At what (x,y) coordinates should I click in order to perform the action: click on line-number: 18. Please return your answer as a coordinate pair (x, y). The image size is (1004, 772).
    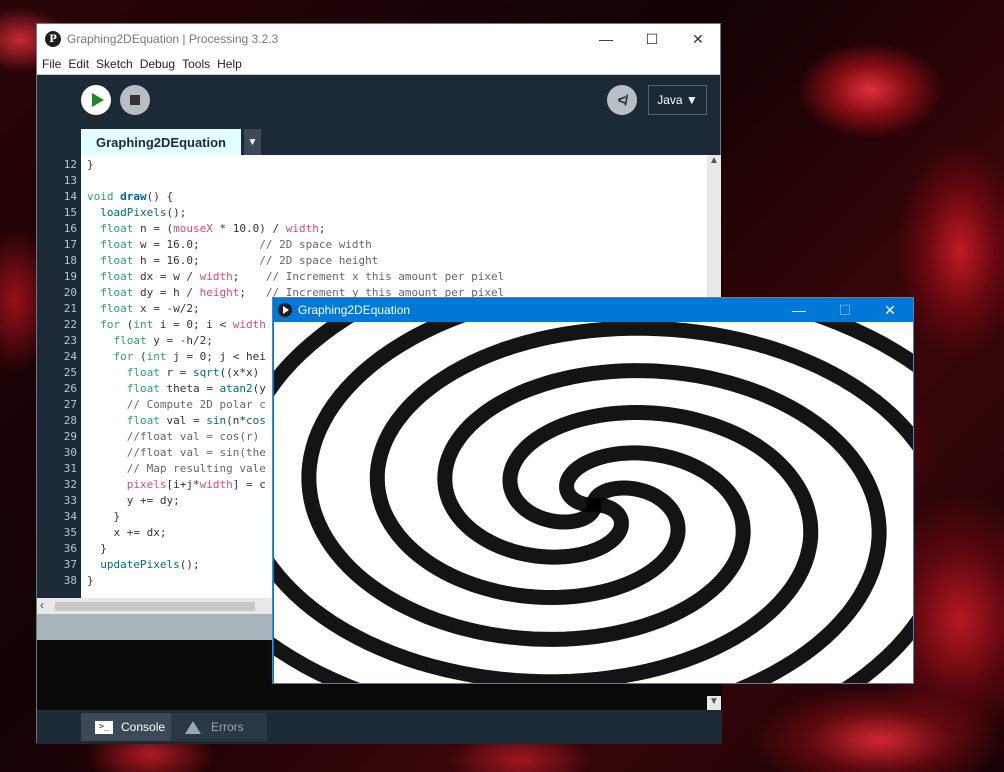
    Looking at the image, I should click on (70, 260).